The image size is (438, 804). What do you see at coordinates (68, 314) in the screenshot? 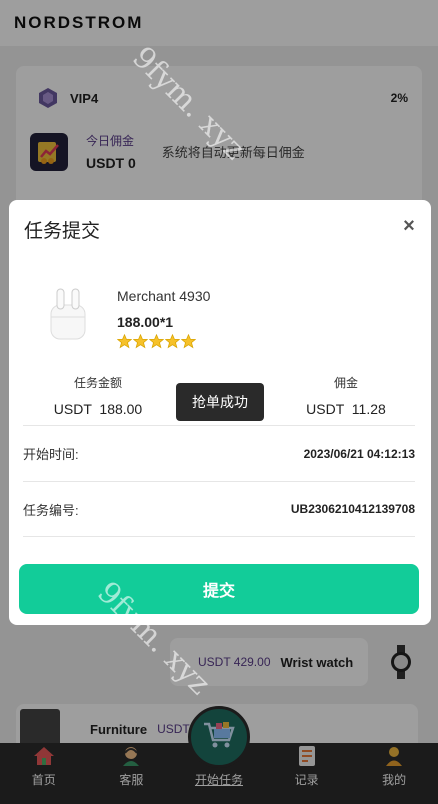
I see `airpods-product-image` at bounding box center [68, 314].